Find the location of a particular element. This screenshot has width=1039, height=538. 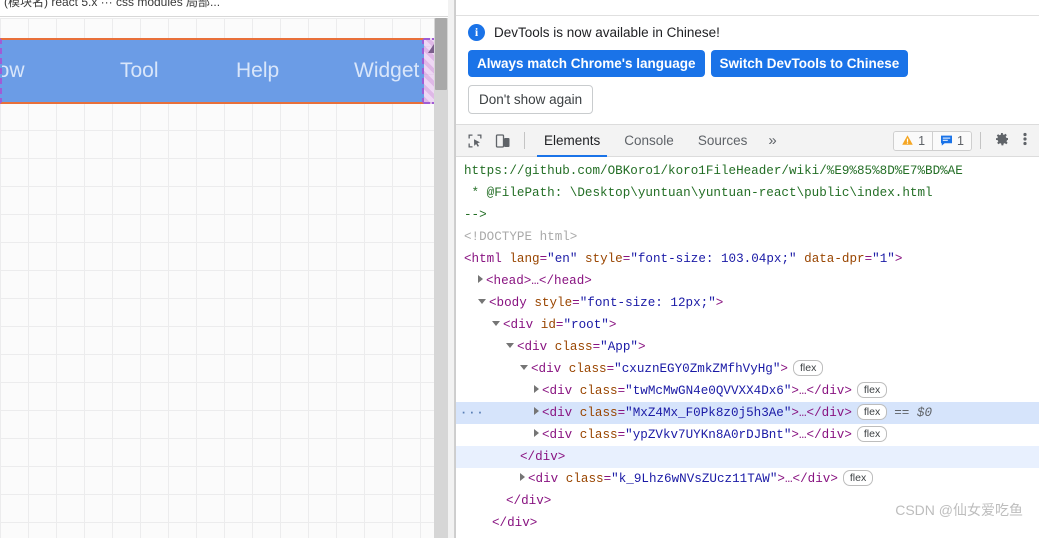

dom-row: <!DOCTYPE html> is located at coordinates (747, 237).